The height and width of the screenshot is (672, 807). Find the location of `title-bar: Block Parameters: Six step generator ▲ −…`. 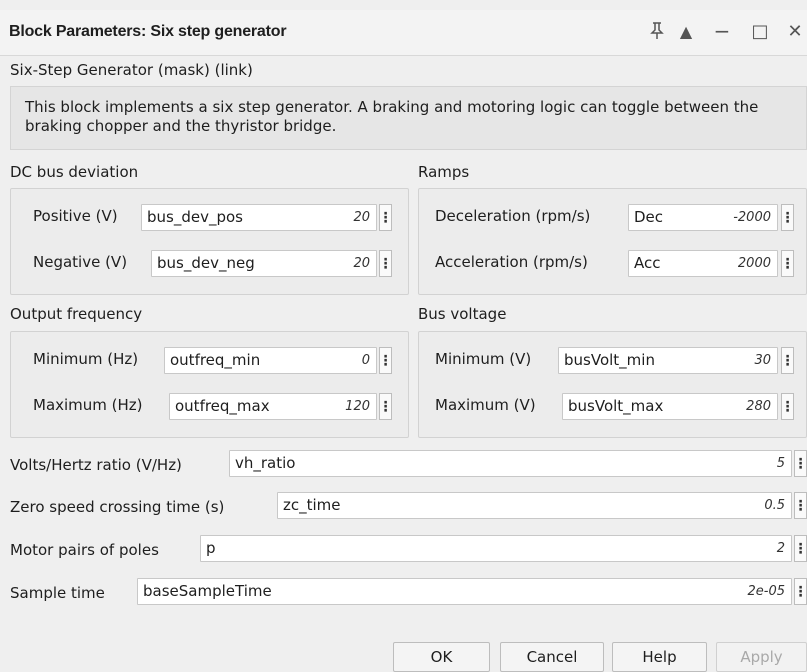

title-bar: Block Parameters: Six step generator ▲ −… is located at coordinates (403, 33).